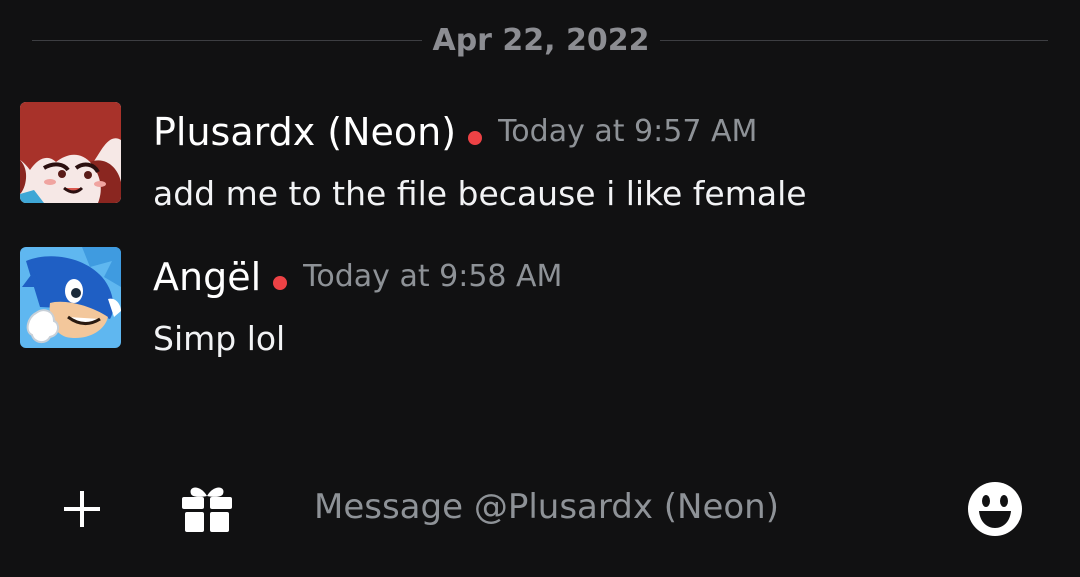  I want to click on attach-button, so click(82, 509).